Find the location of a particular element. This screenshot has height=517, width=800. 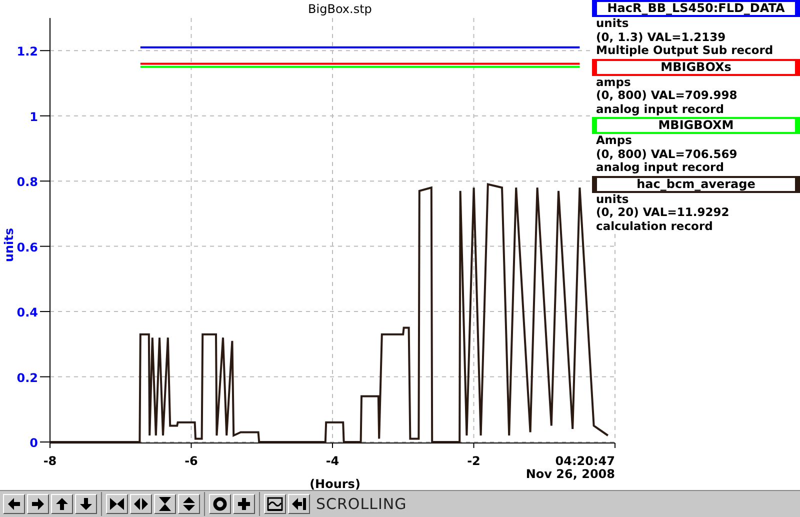

zoom-in-x-button is located at coordinates (117, 504).